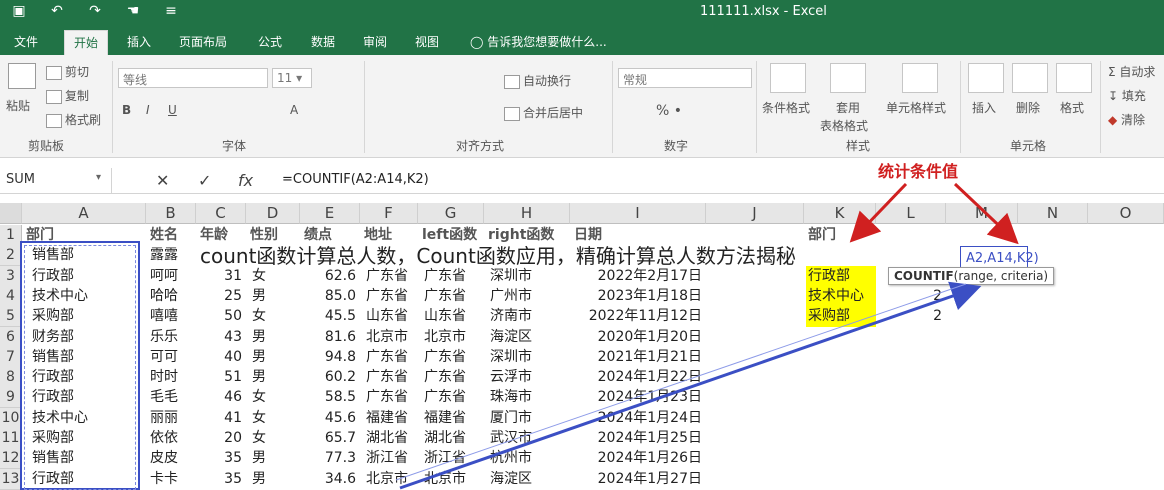 This screenshot has width=1164, height=490. Describe the element at coordinates (172, 235) in the screenshot. I see `header-cell: 姓名` at that location.